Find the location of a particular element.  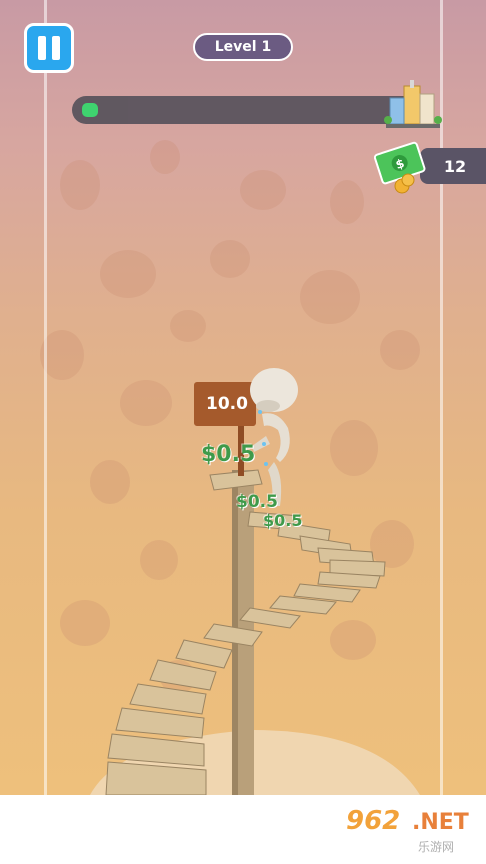

money-counter: 12 is located at coordinates (453, 166).